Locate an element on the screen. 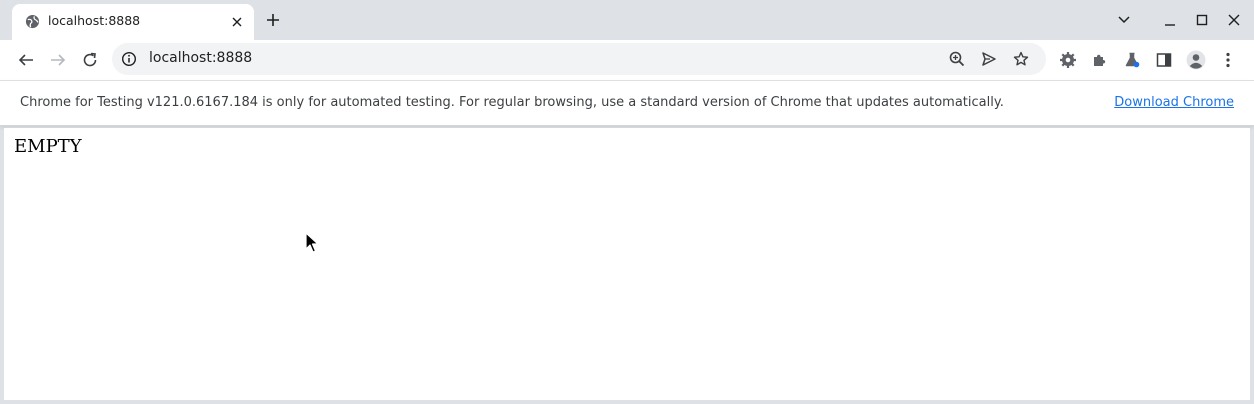 The width and height of the screenshot is (1254, 404). send-to-devices-button is located at coordinates (989, 59).